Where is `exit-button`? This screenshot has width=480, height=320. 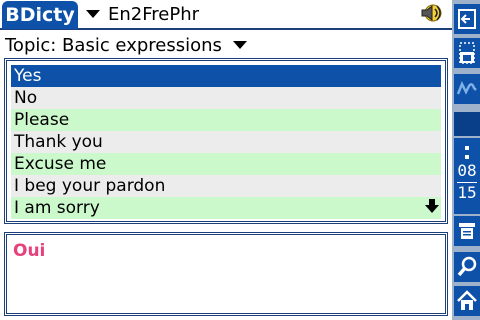
exit-button is located at coordinates (467, 19).